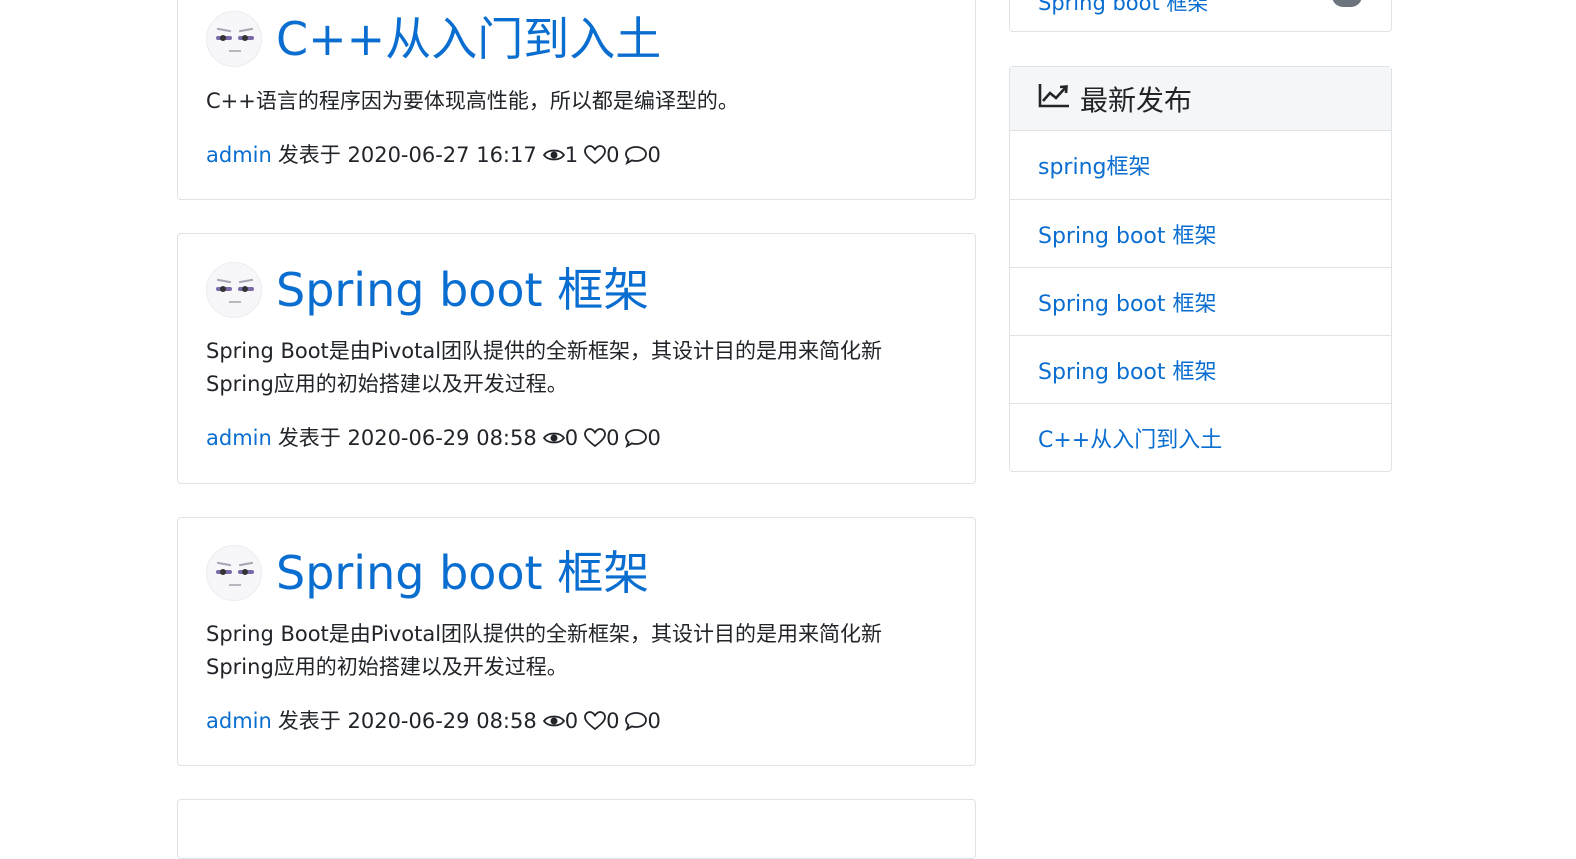 This screenshot has height=859, width=1576. Describe the element at coordinates (1054, 98) in the screenshot. I see `chart-line-icon` at that location.